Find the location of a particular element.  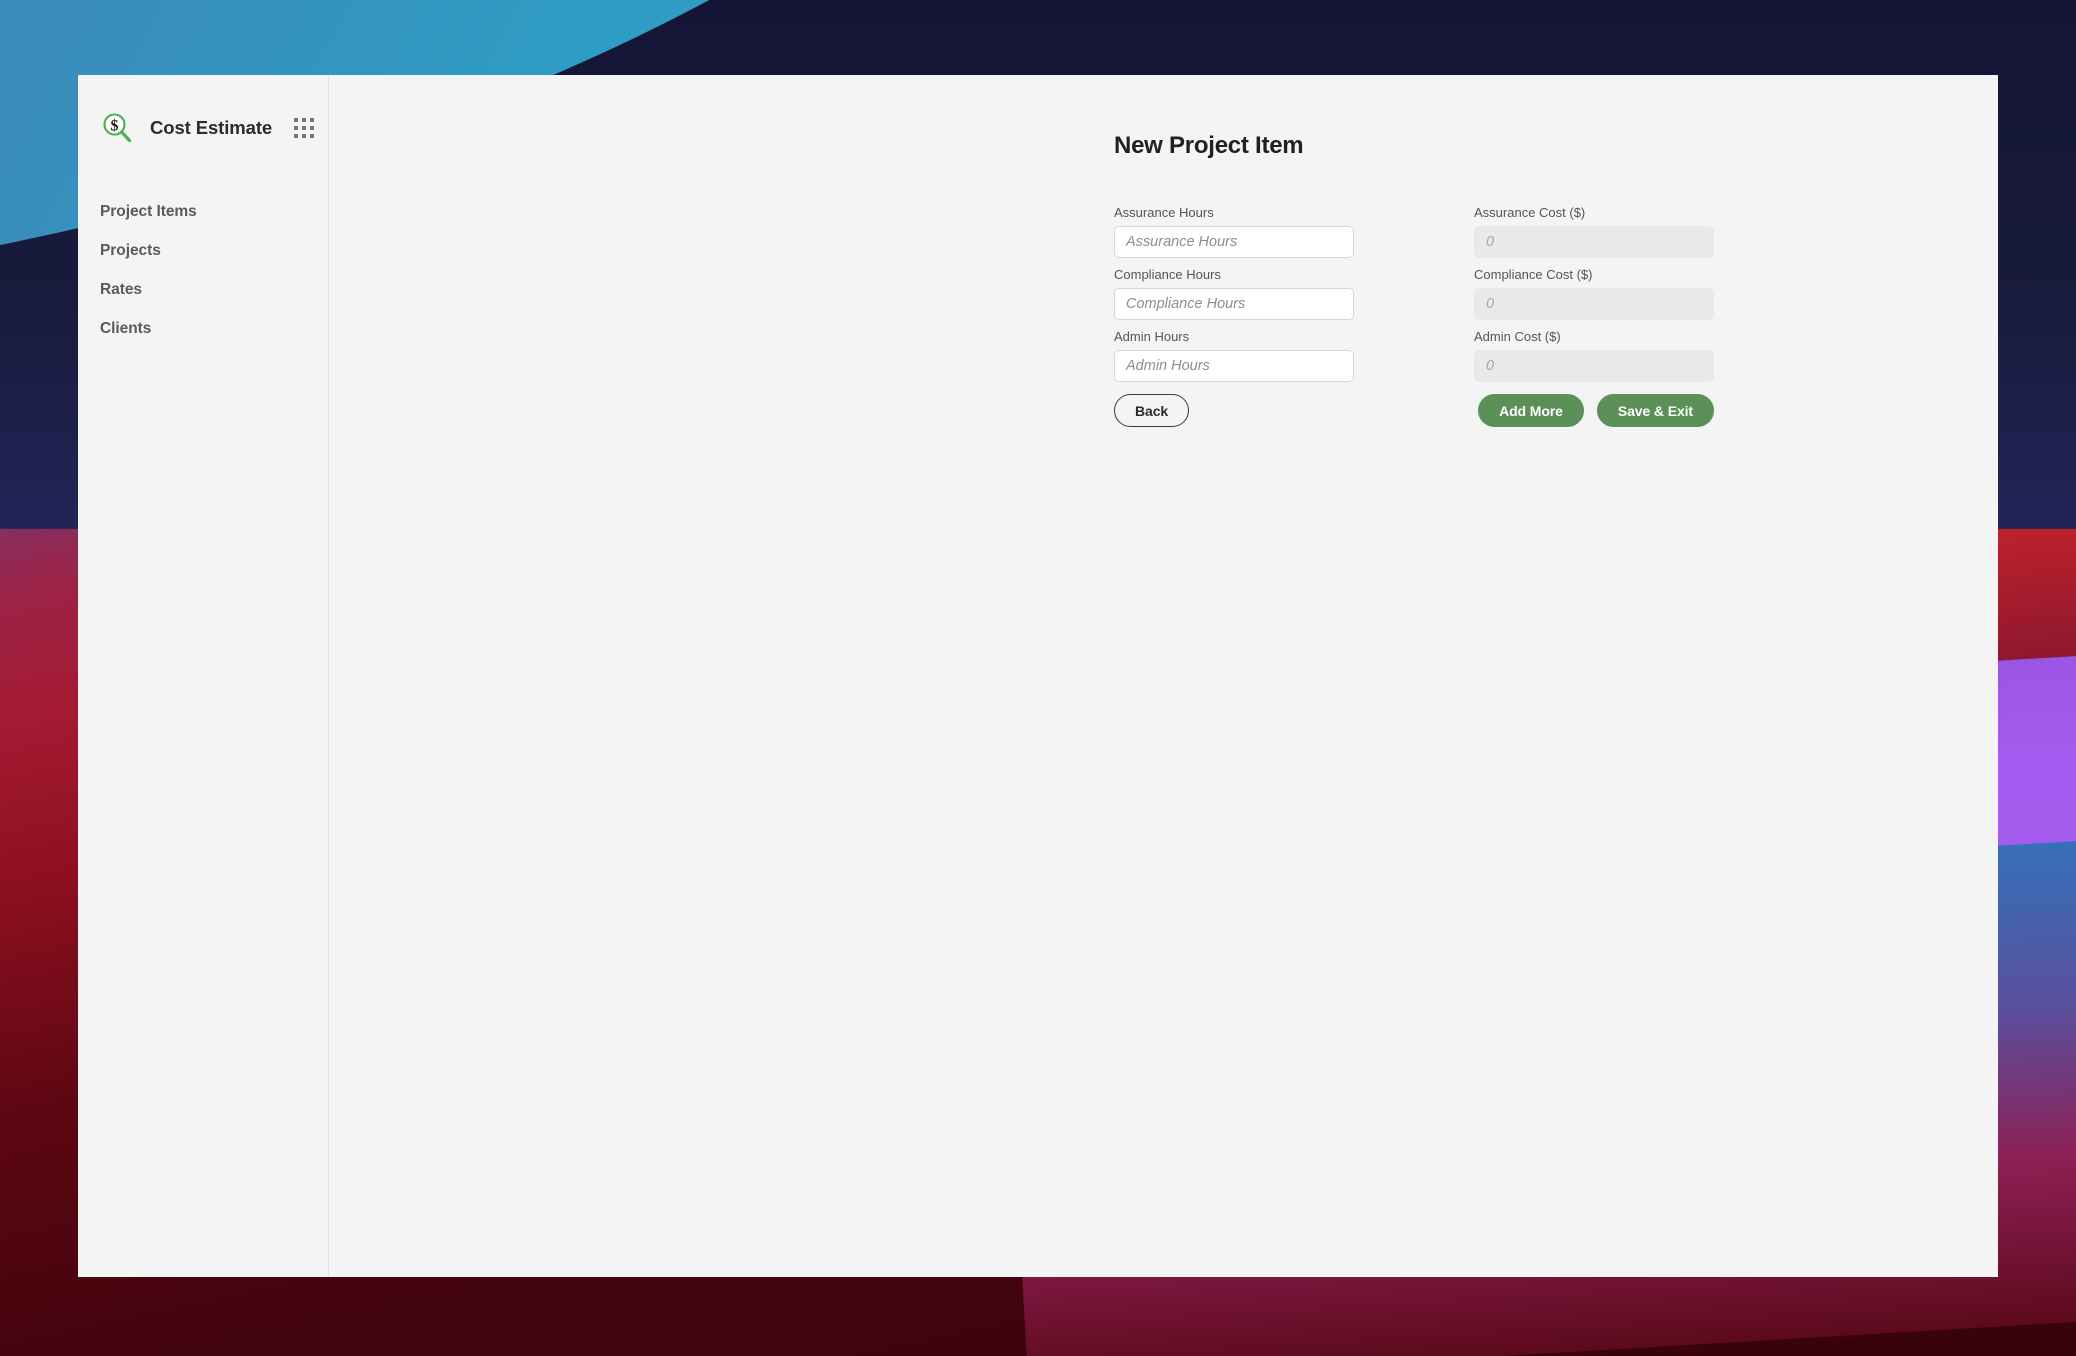

brand-title: Cost Estimate is located at coordinates (211, 127).